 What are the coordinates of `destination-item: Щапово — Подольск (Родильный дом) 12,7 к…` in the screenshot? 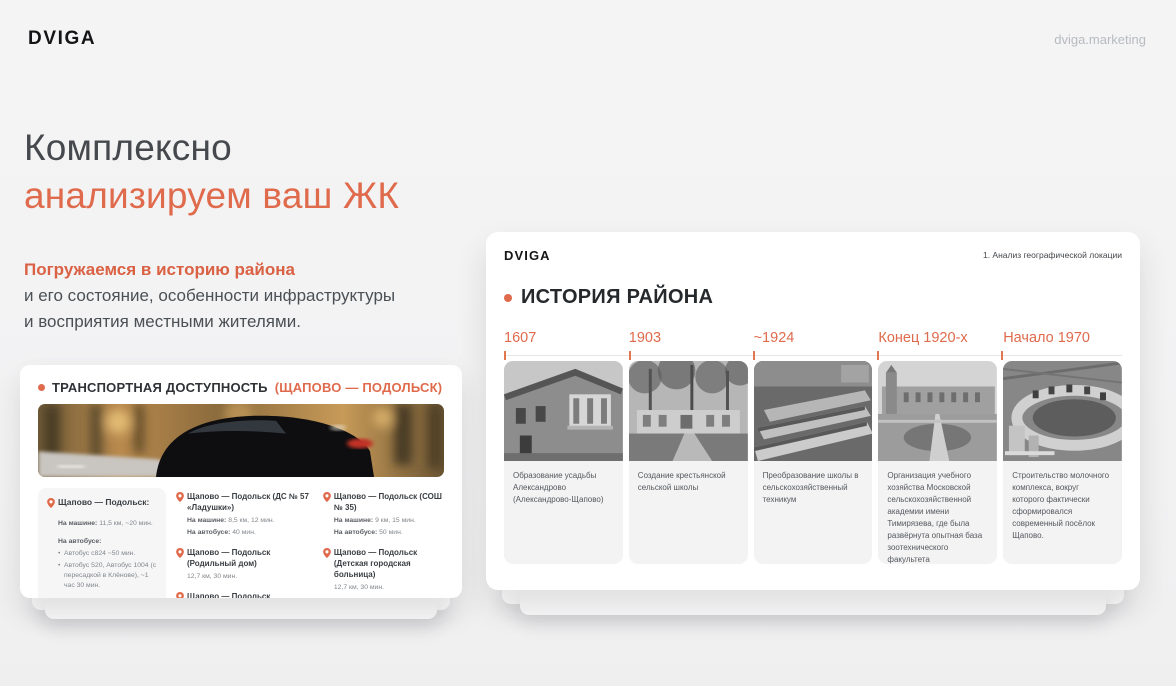 It's located at (244, 564).